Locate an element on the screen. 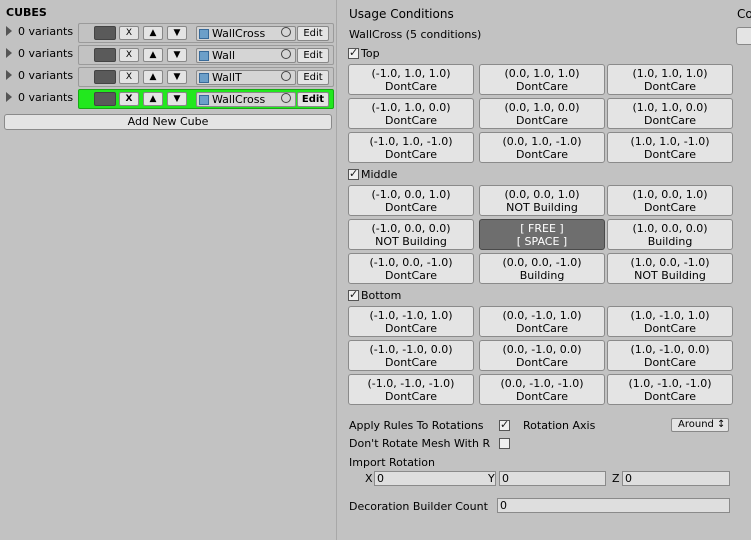 The width and height of the screenshot is (751, 540). condition-cell: (1.0, -1.0, 0.0) DontCare is located at coordinates (670, 355).